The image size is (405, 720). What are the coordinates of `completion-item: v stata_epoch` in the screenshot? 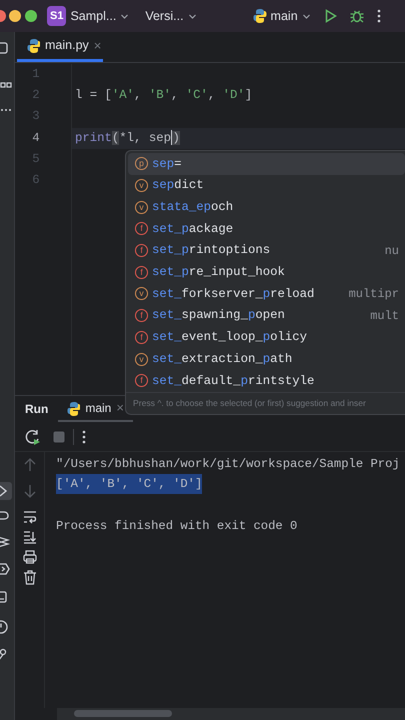 It's located at (266, 207).